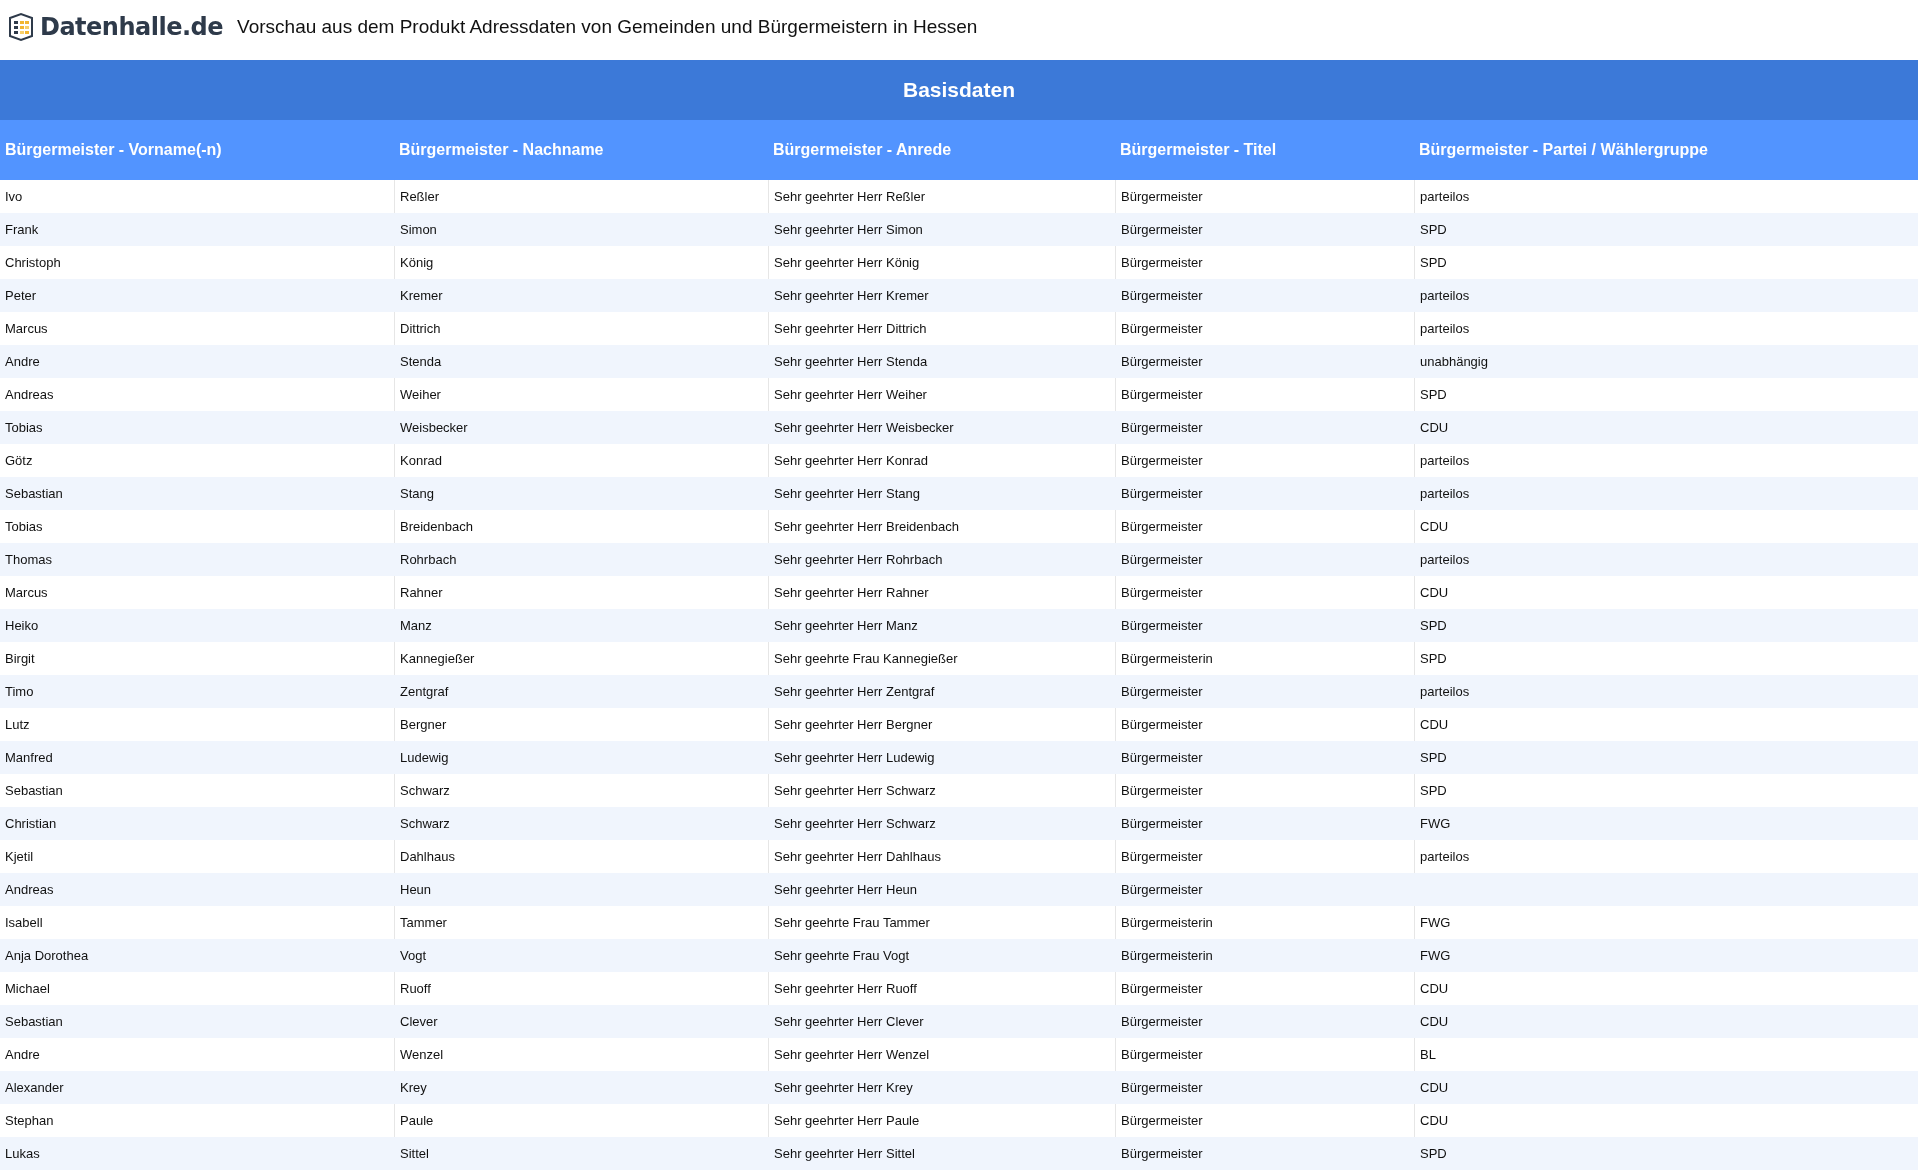 Image resolution: width=1920 pixels, height=1170 pixels. I want to click on table-cell: Kremer, so click(421, 295).